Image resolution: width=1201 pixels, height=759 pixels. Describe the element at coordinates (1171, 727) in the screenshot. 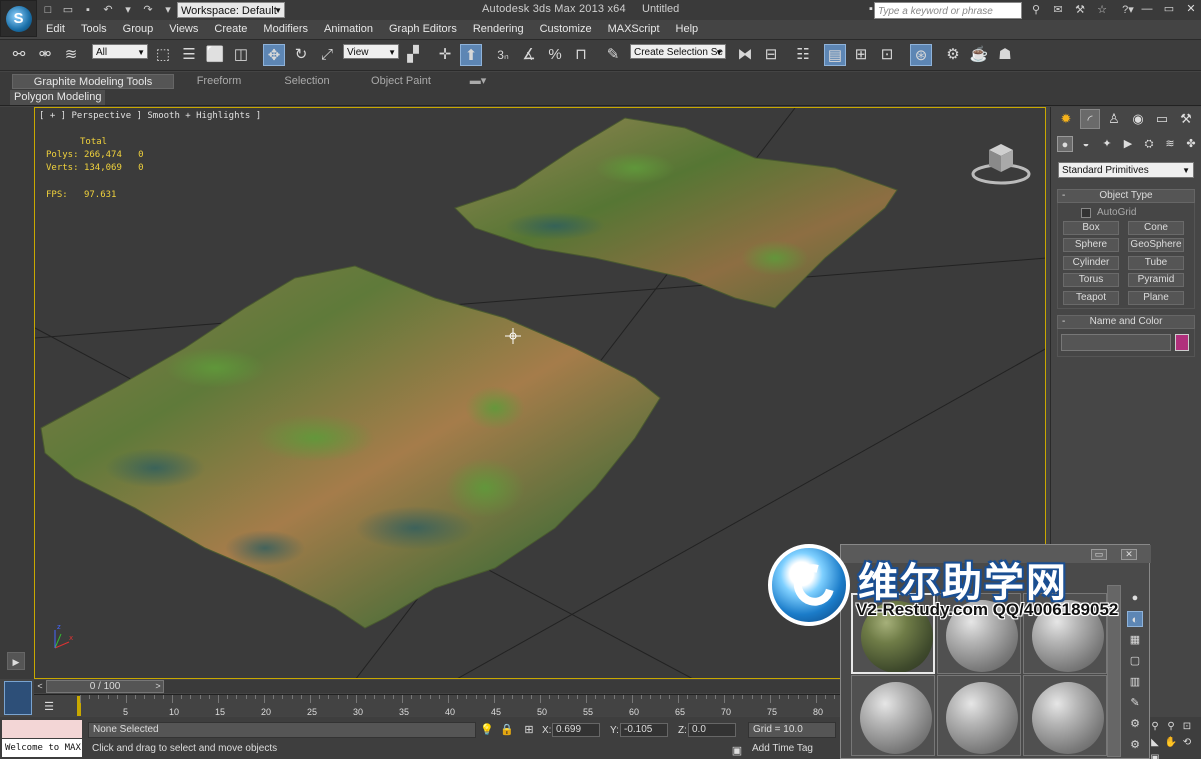

I see `zoom-all-icon: ⚲` at that location.